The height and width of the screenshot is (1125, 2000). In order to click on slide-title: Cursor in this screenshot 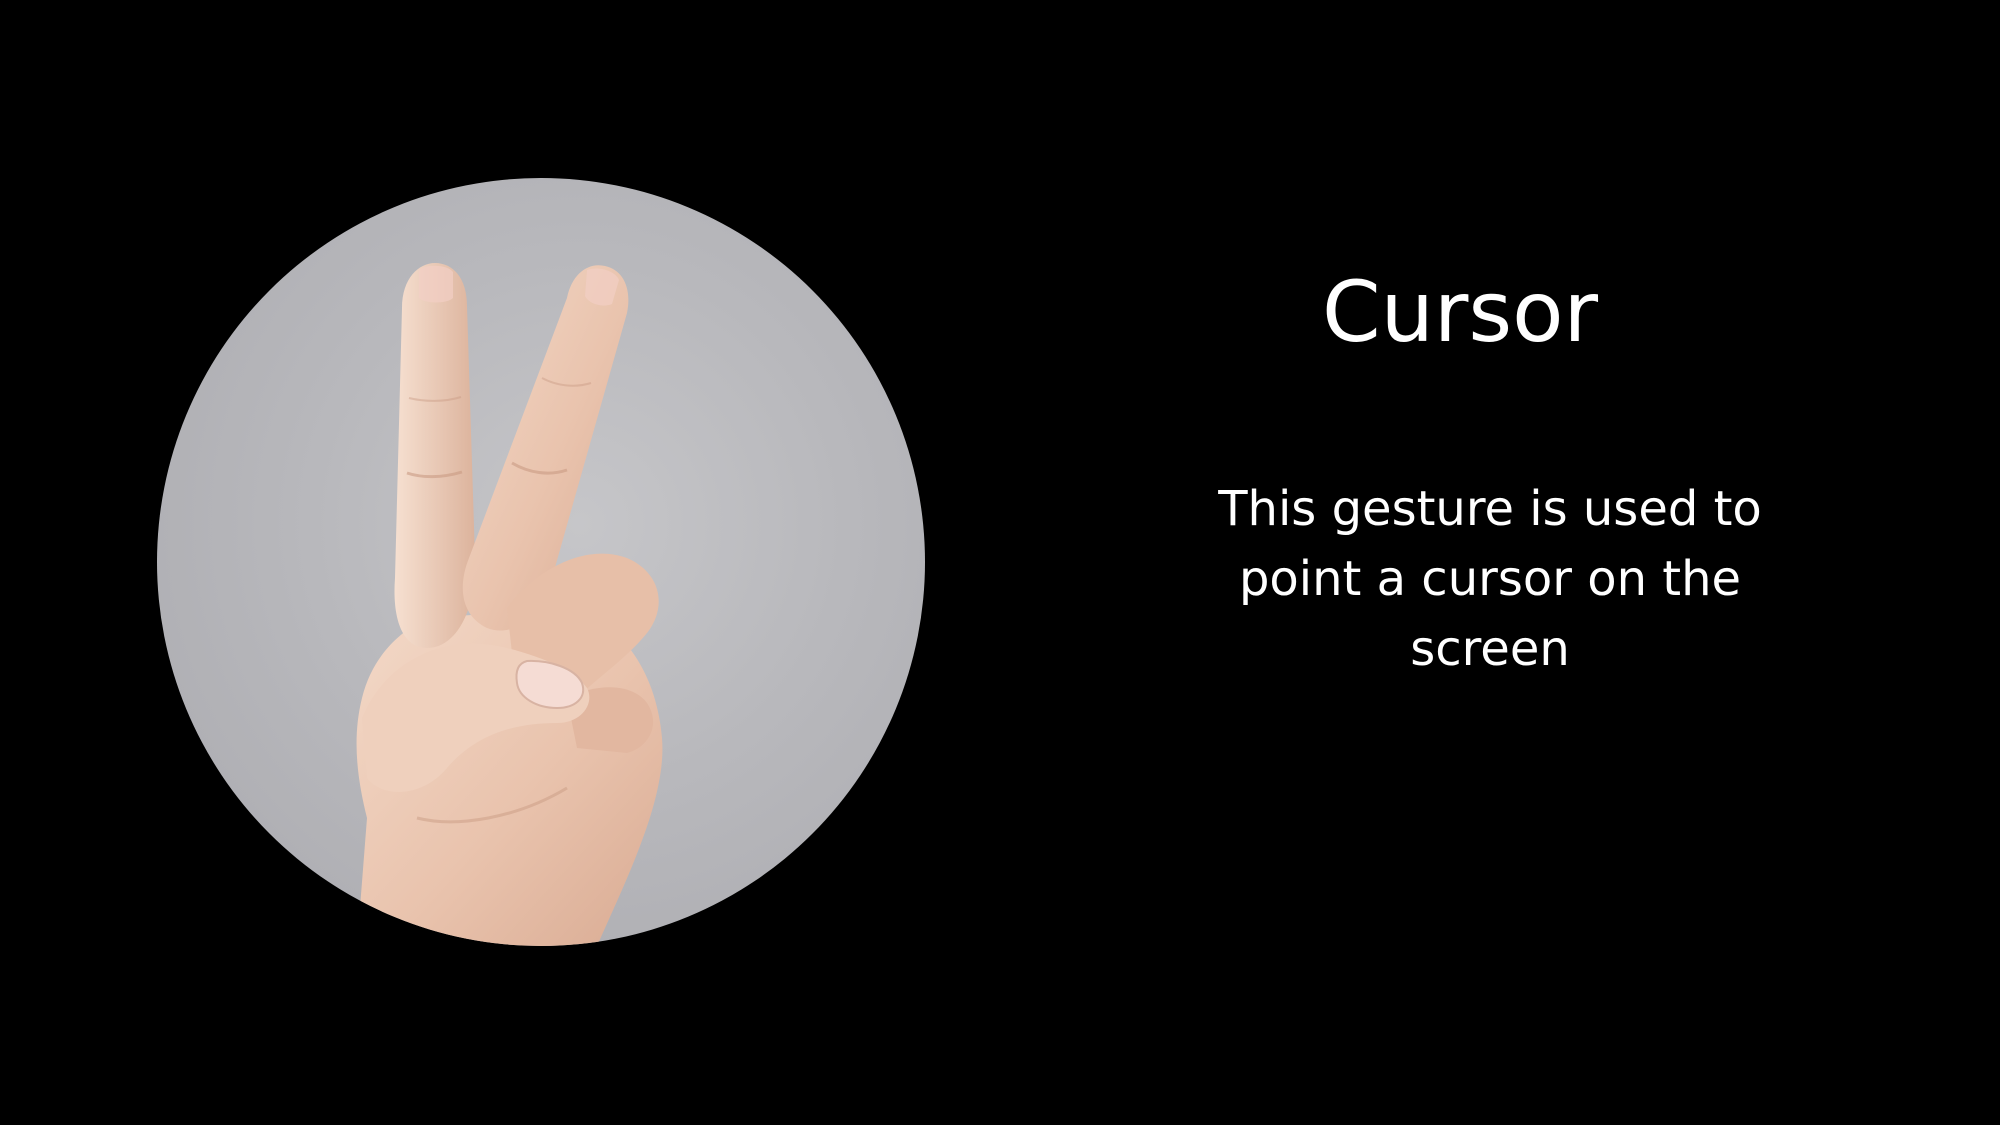, I will do `click(1460, 312)`.